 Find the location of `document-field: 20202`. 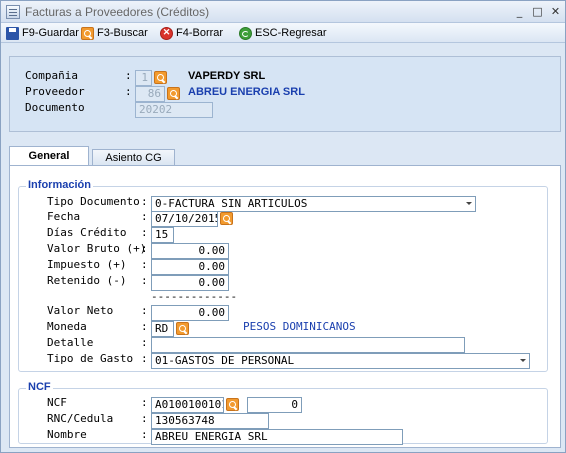

document-field: 20202 is located at coordinates (174, 110).